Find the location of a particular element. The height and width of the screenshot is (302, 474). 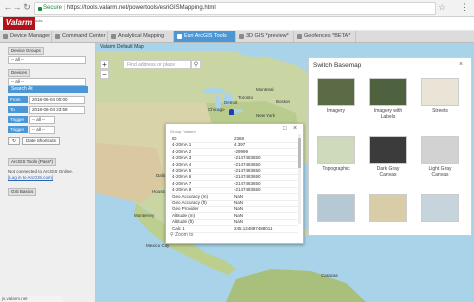

tab-label: Analytical Mapping is located at coordinates (141, 36).